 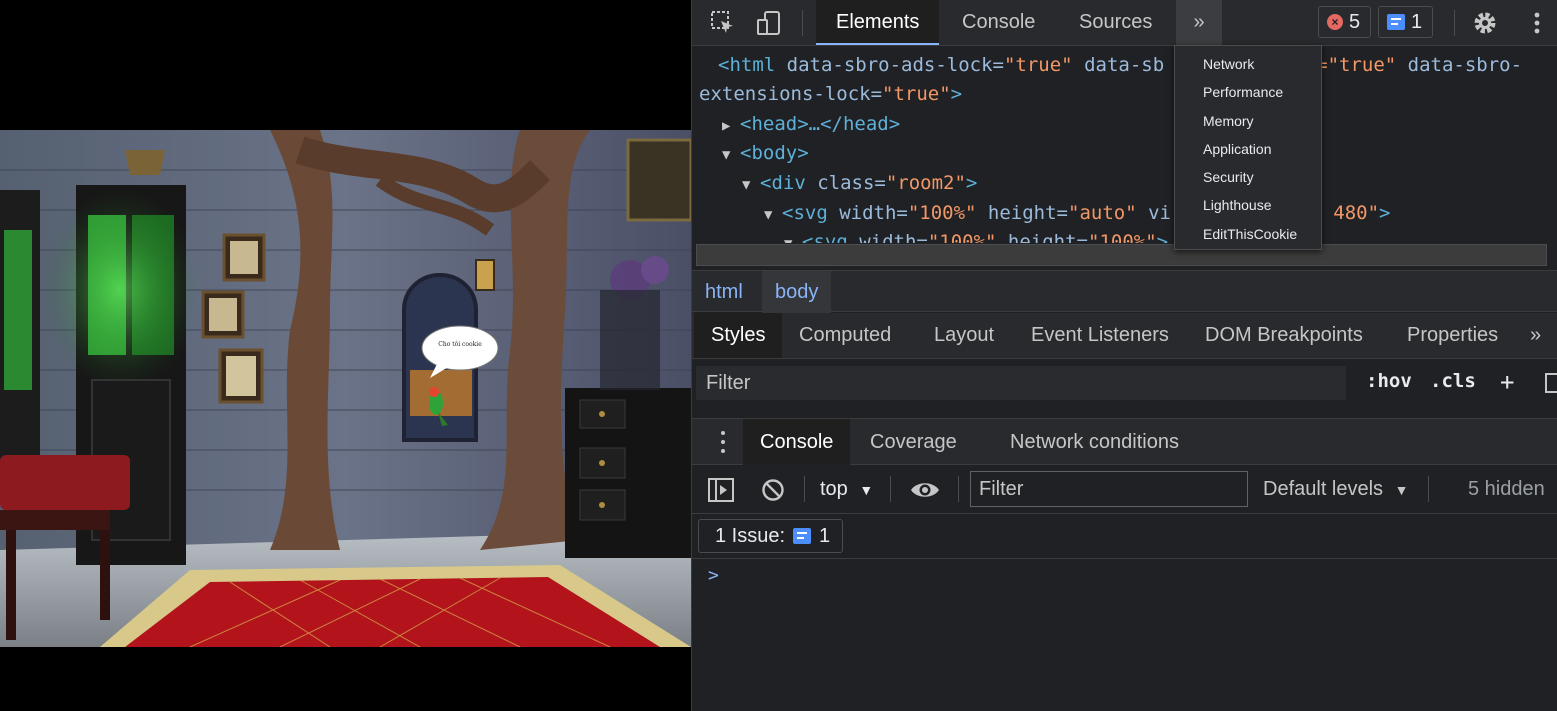 What do you see at coordinates (1406, 22) in the screenshot?
I see `message-counter: 1` at bounding box center [1406, 22].